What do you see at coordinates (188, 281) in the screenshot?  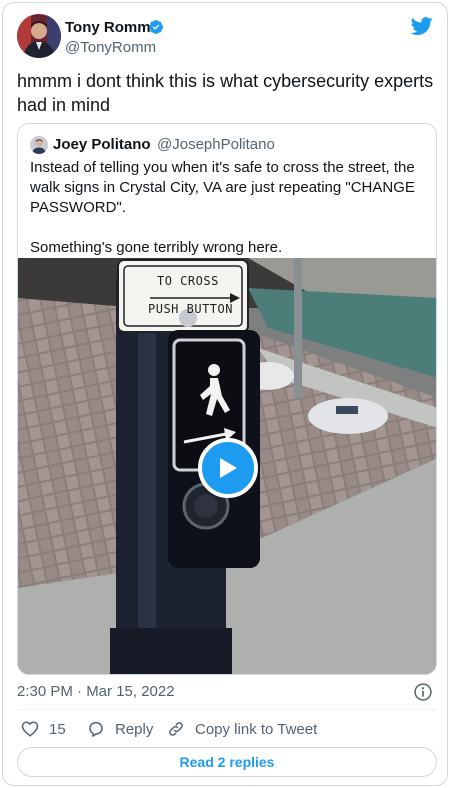 I see `sign-line-1: TO CROSS` at bounding box center [188, 281].